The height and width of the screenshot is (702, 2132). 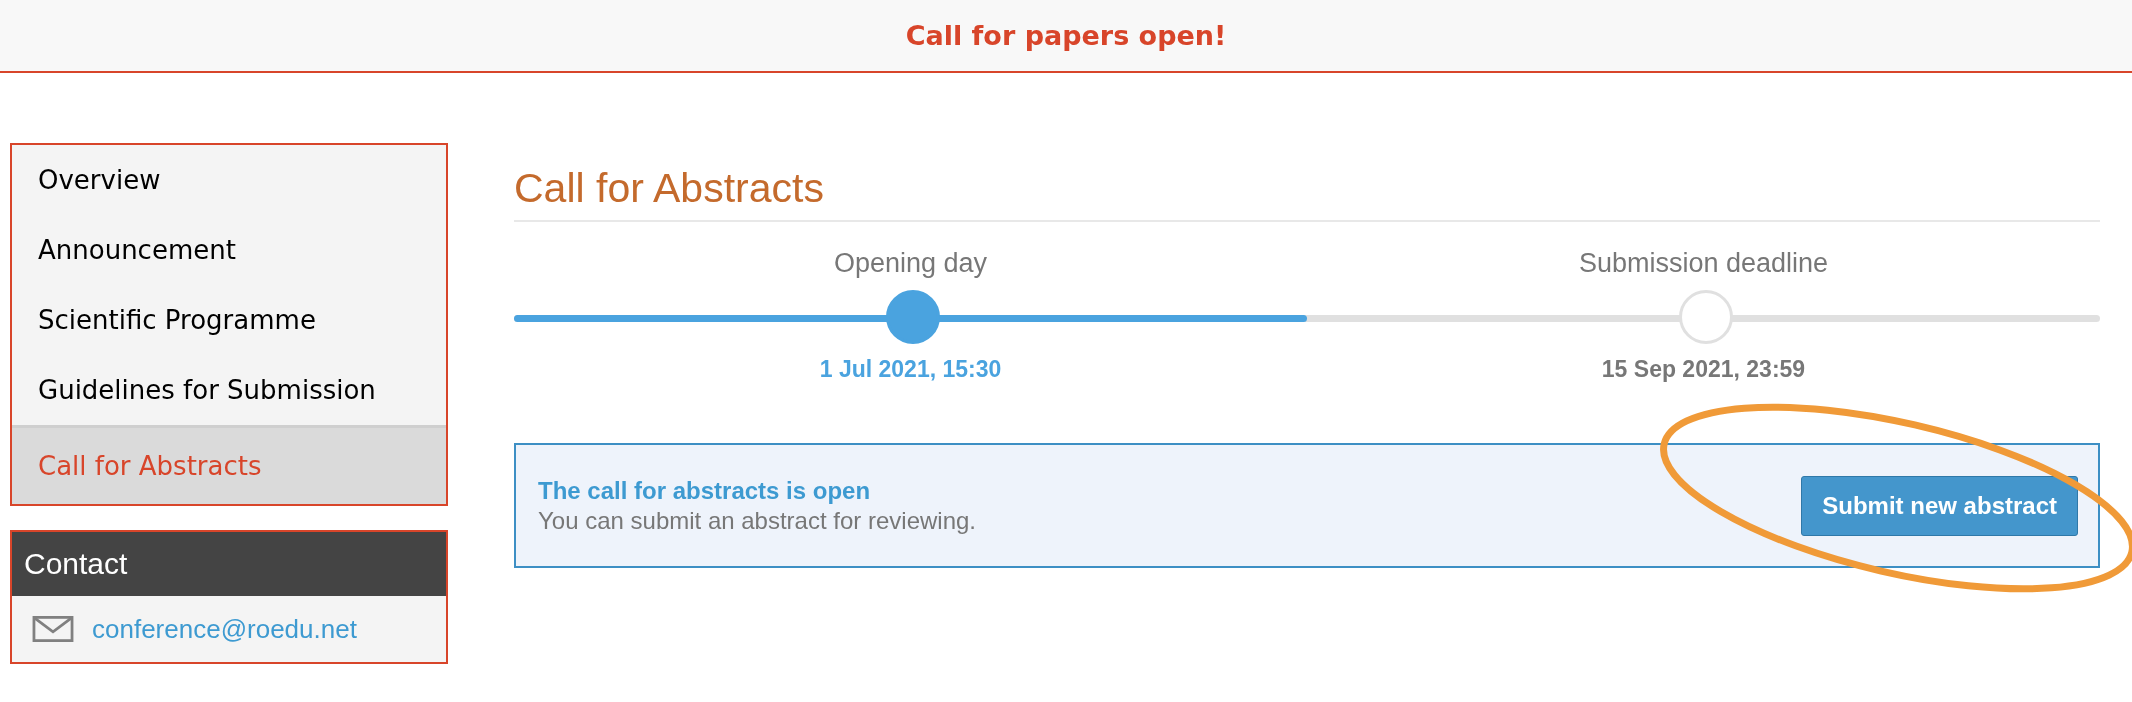 What do you see at coordinates (1703, 369) in the screenshot?
I see `milestone-date: 15 Sep 2021, 23:59` at bounding box center [1703, 369].